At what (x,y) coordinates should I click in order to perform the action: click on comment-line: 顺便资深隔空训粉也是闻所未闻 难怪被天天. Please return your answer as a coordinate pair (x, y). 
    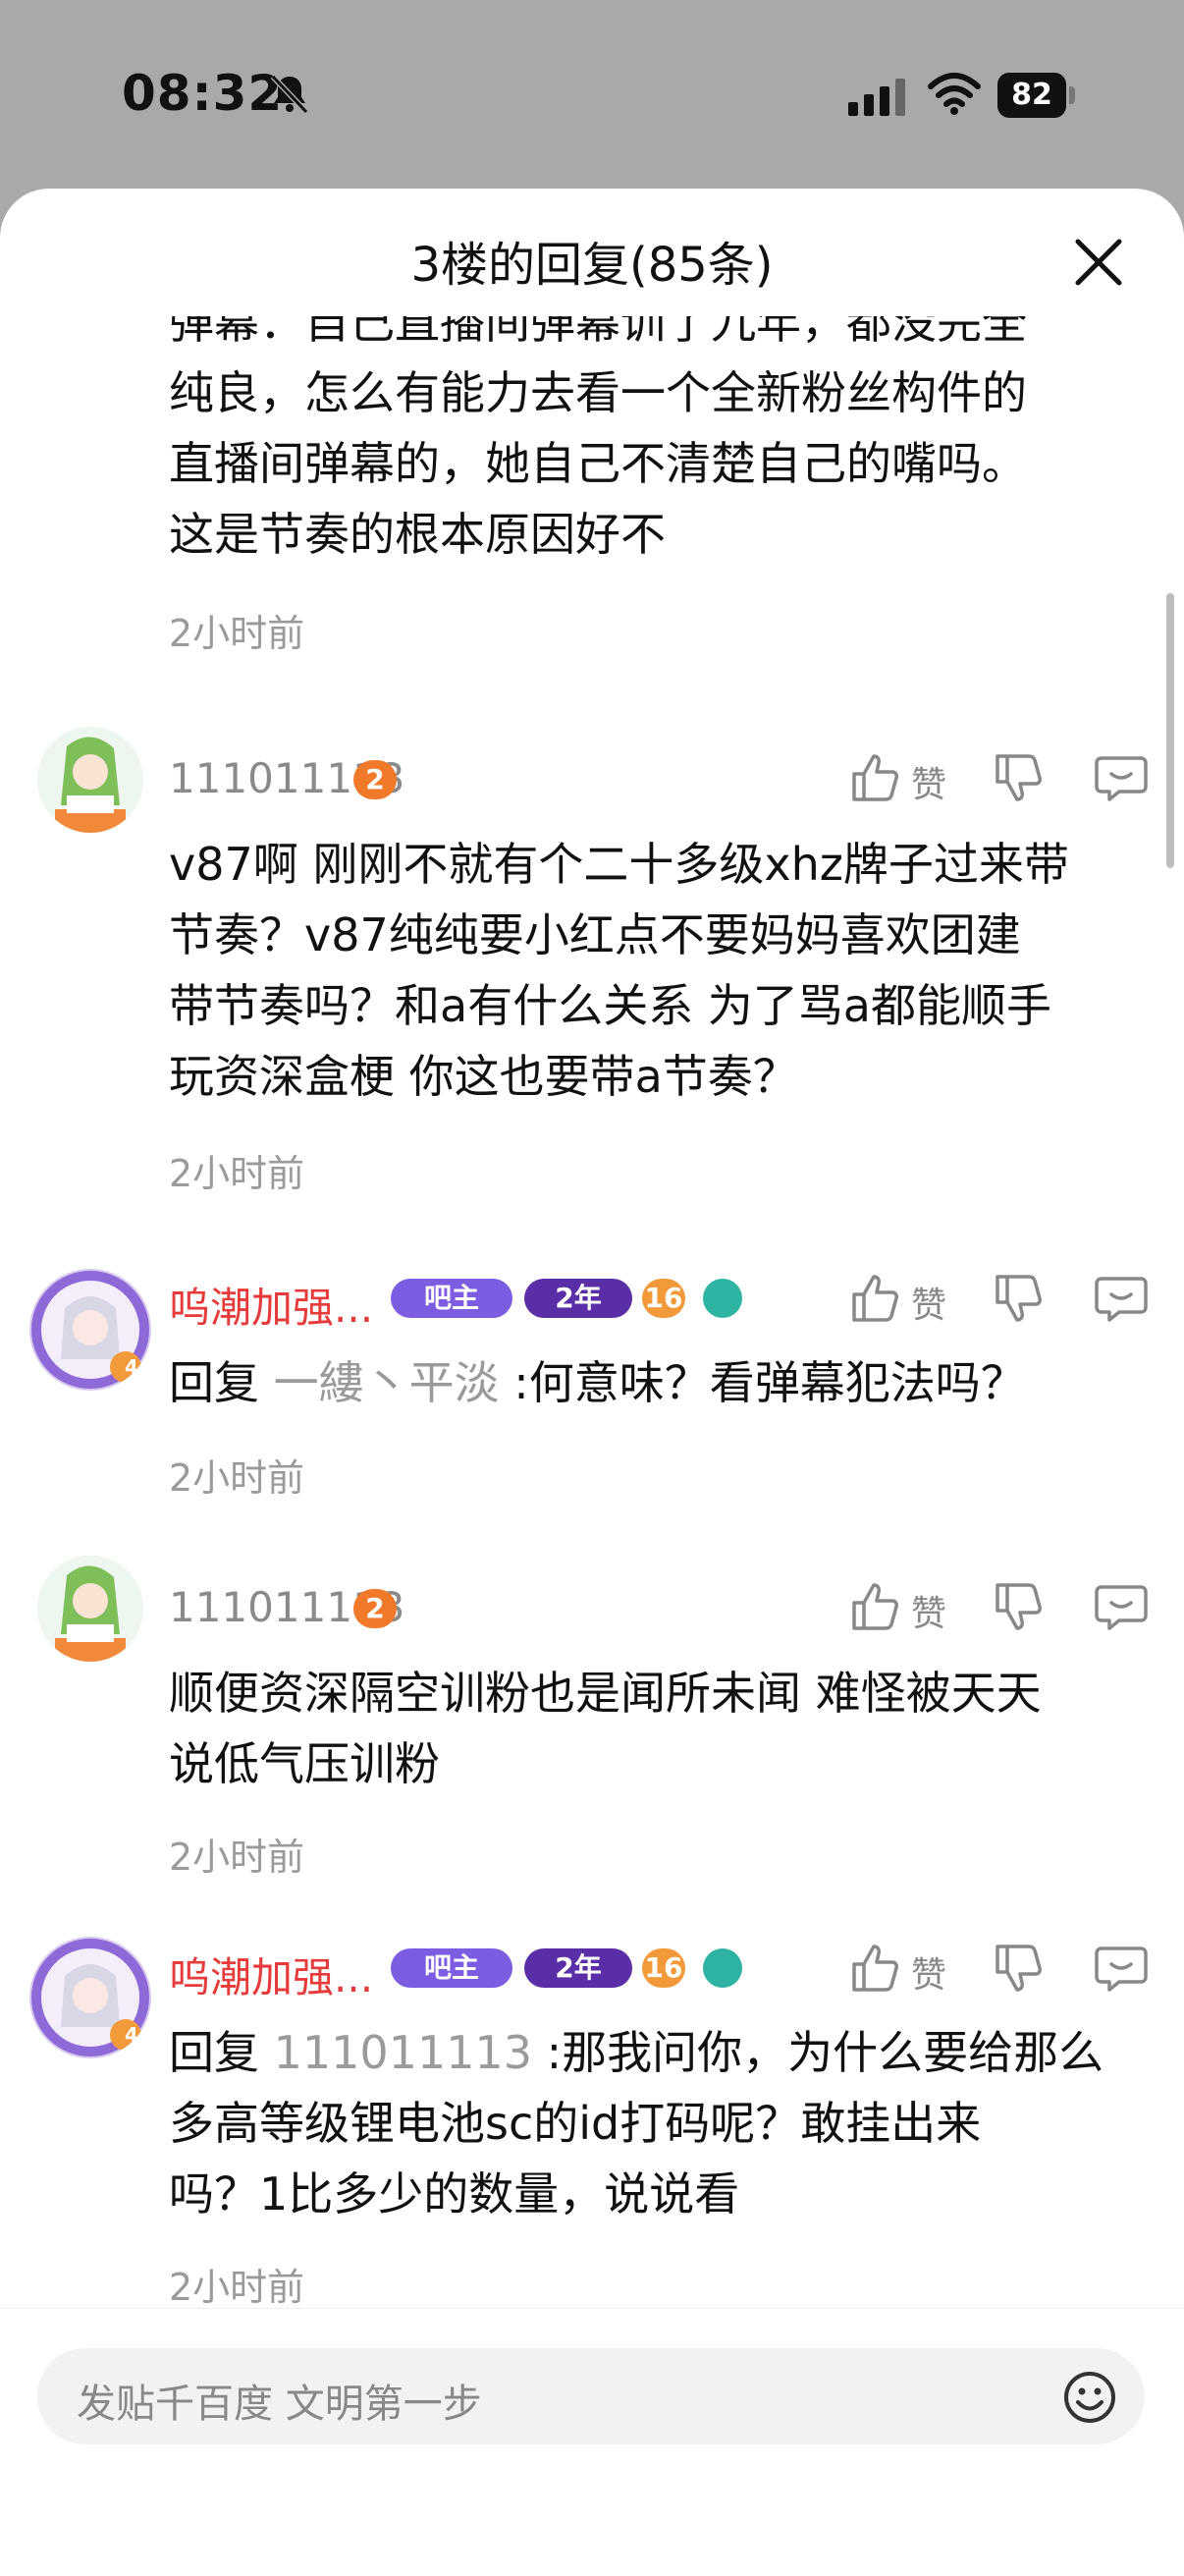
    Looking at the image, I should click on (605, 1693).